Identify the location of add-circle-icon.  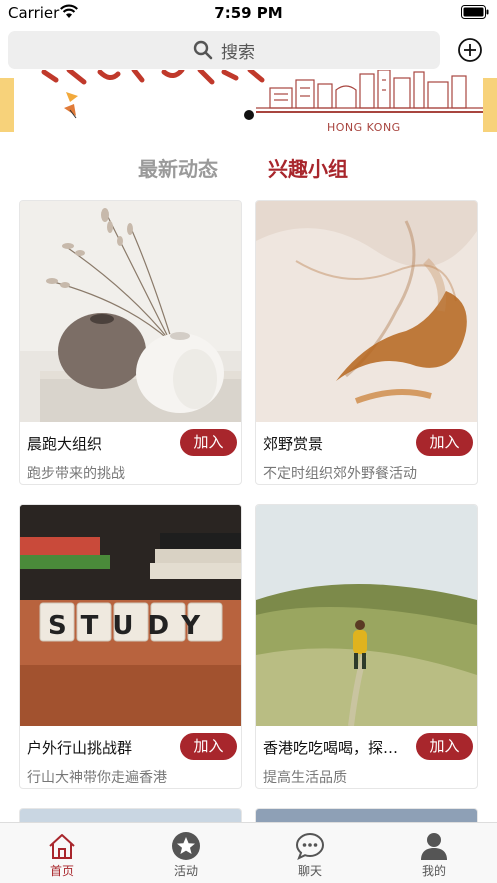
(470, 50).